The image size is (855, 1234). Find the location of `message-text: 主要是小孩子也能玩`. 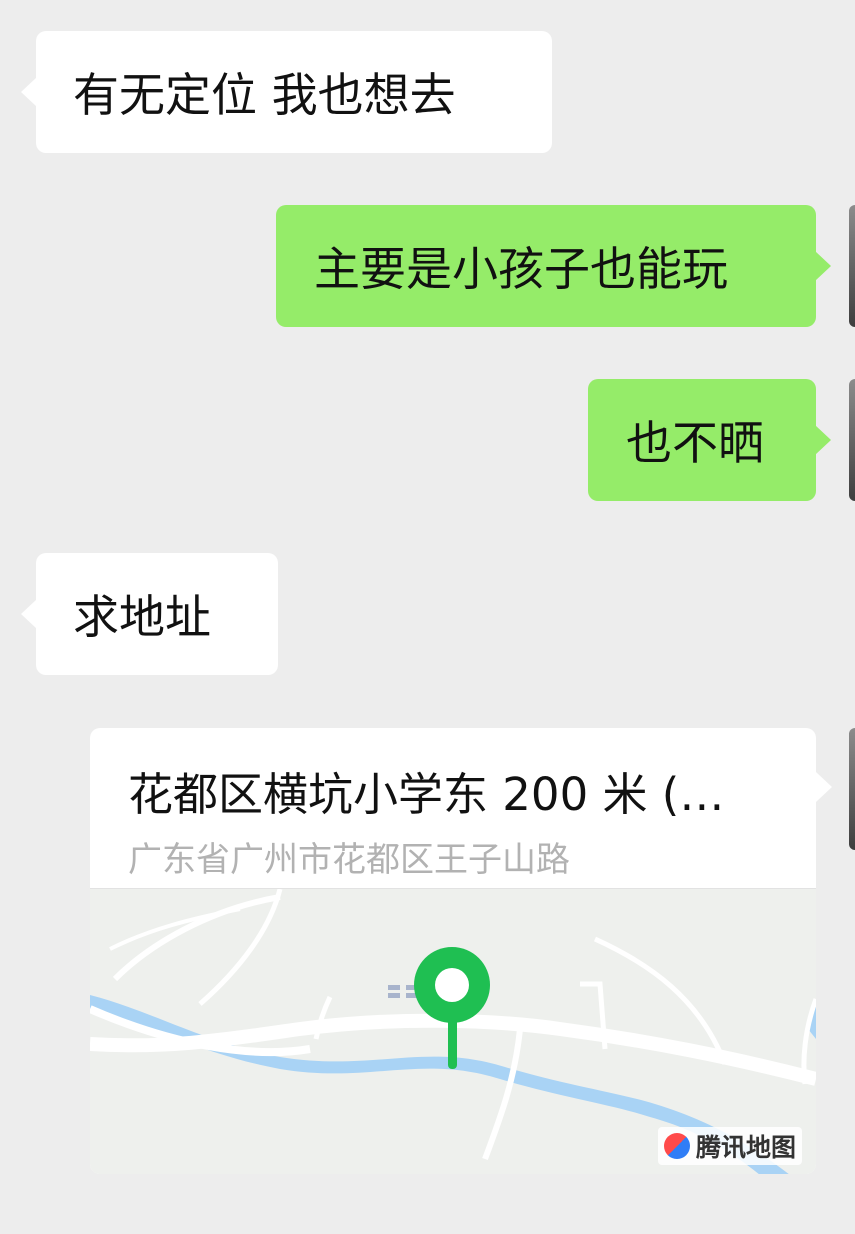

message-text: 主要是小孩子也能玩 is located at coordinates (521, 269).